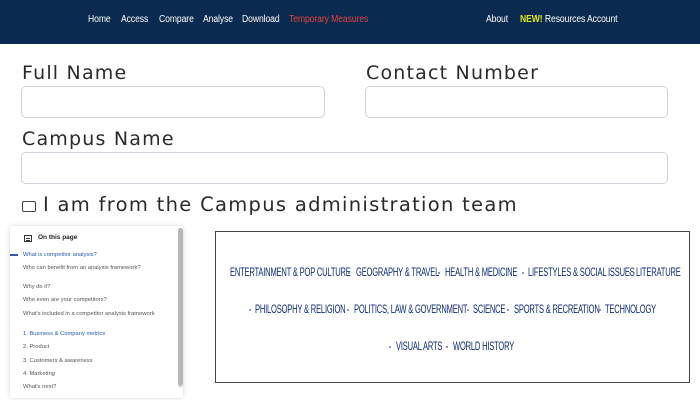 This screenshot has height=400, width=700. I want to click on nav-about: About, so click(497, 19).